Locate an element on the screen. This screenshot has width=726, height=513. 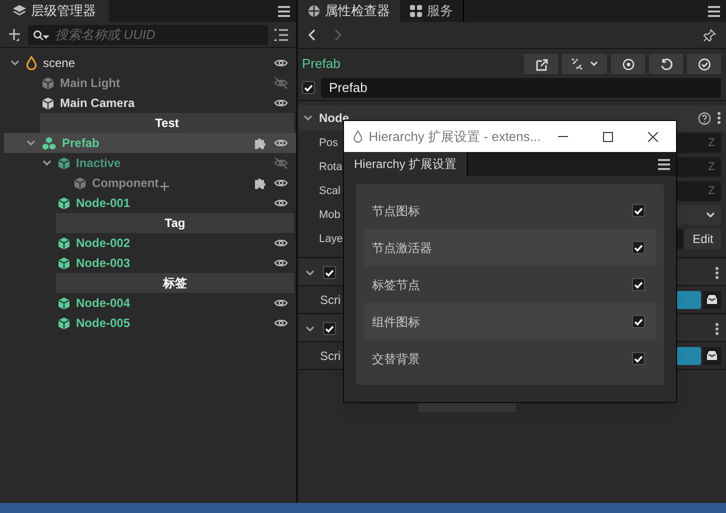
tag-header: Test is located at coordinates (167, 123).